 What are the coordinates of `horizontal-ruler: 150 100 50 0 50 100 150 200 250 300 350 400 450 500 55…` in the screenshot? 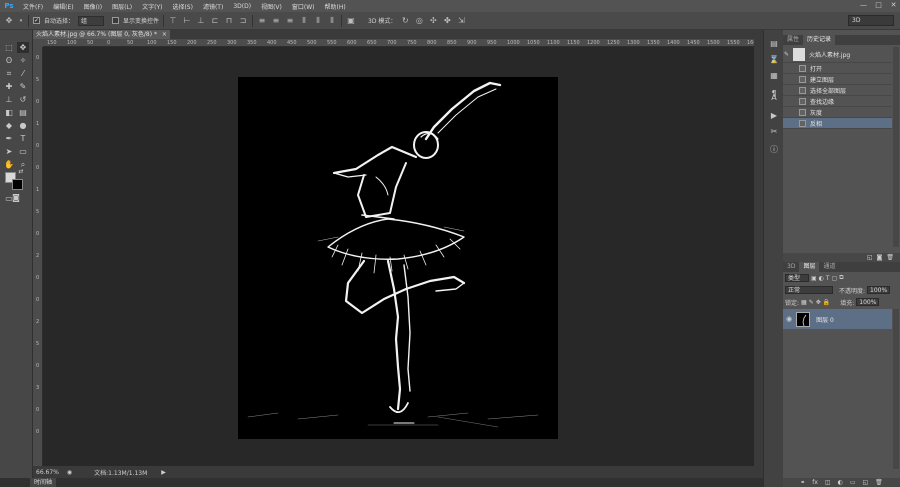 It's located at (398, 43).